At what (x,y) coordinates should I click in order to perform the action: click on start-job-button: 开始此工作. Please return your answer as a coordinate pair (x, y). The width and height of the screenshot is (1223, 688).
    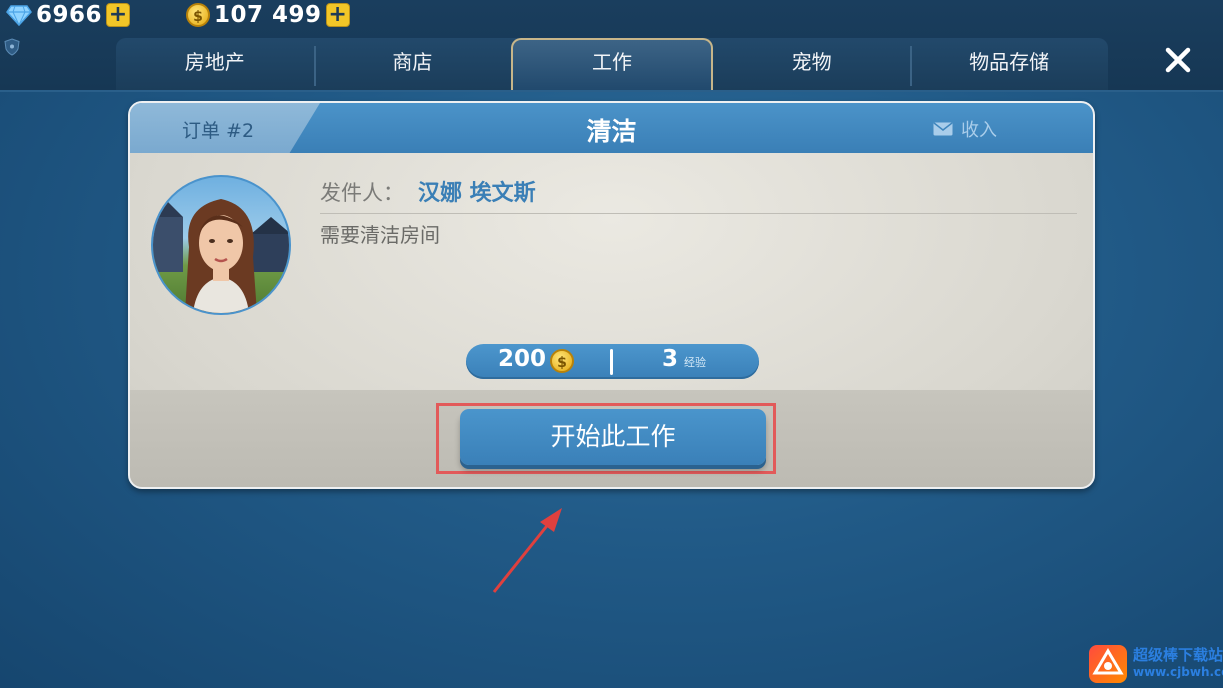
    Looking at the image, I should click on (613, 437).